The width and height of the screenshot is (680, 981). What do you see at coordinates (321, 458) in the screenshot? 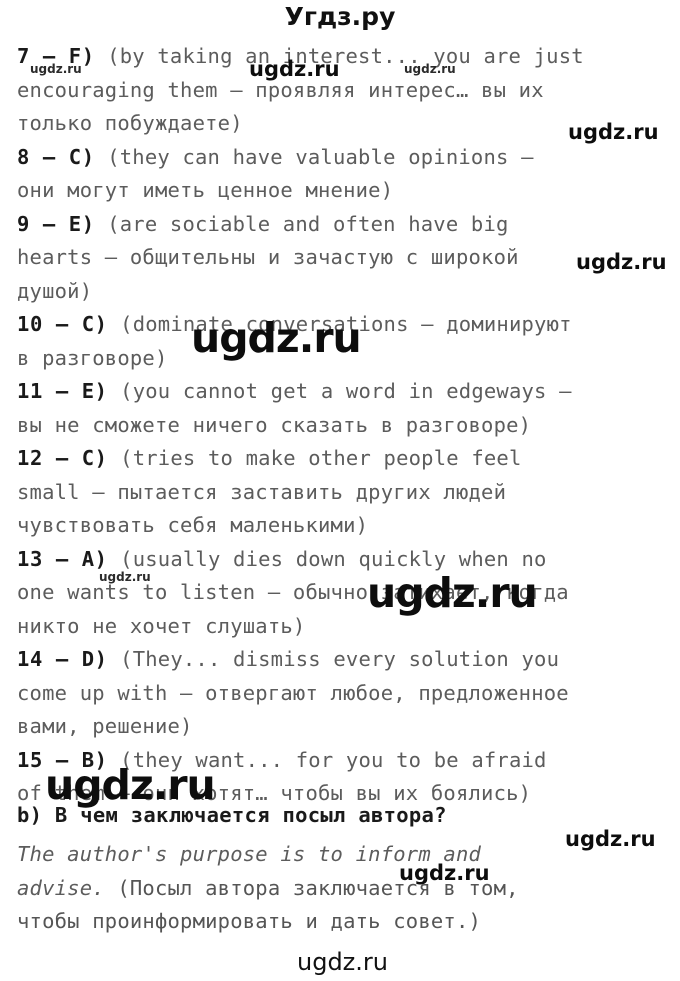
I see `answer-gloss: (tries to make other people feel` at bounding box center [321, 458].